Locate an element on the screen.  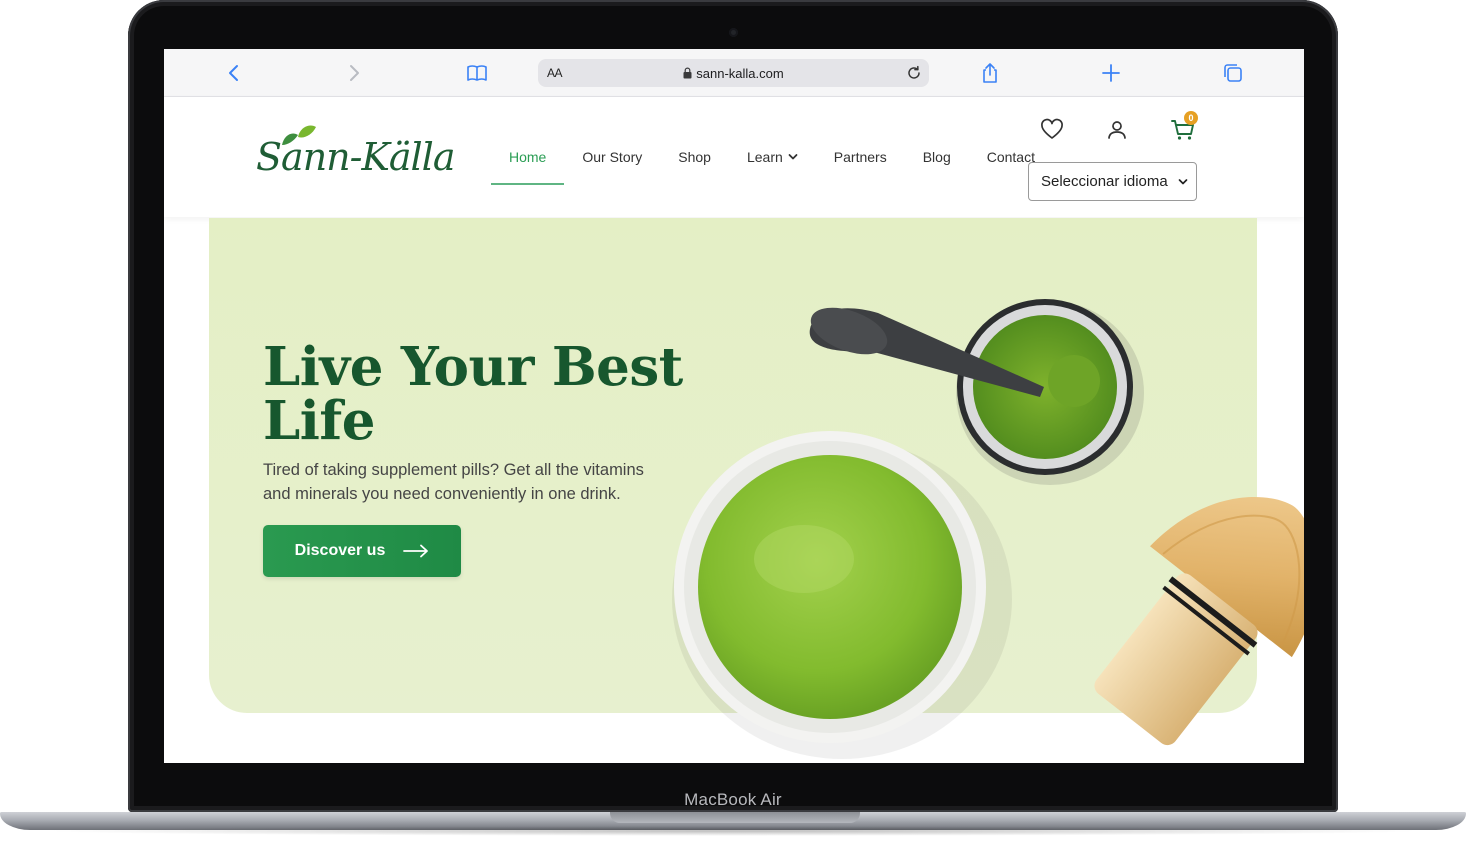
lock-icon is located at coordinates (687, 73).